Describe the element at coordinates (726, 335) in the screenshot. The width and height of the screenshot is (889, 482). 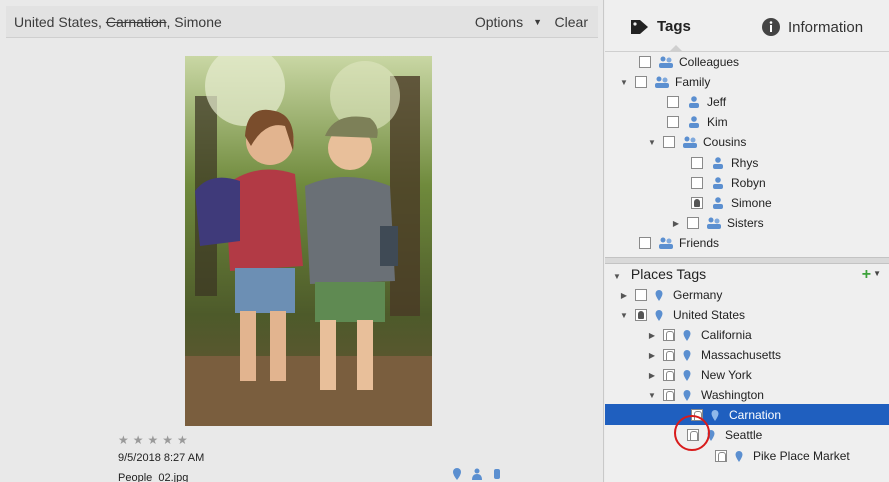
I see `place-label: California` at that location.